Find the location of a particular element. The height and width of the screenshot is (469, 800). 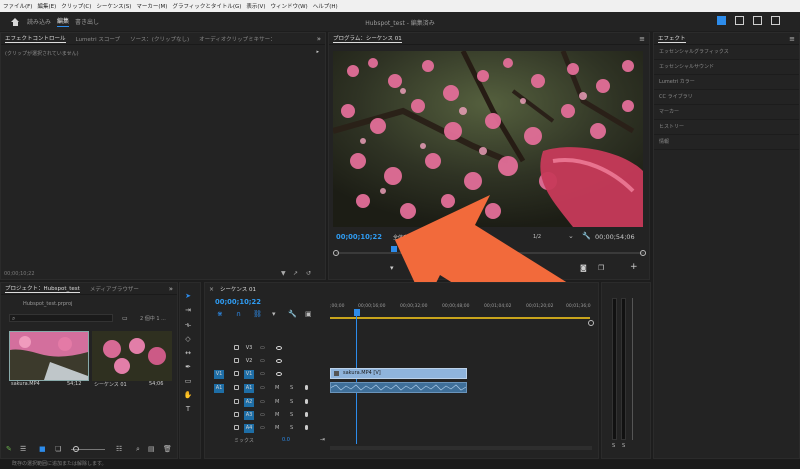

play-only-icon: ▸ is located at coordinates (317, 52).